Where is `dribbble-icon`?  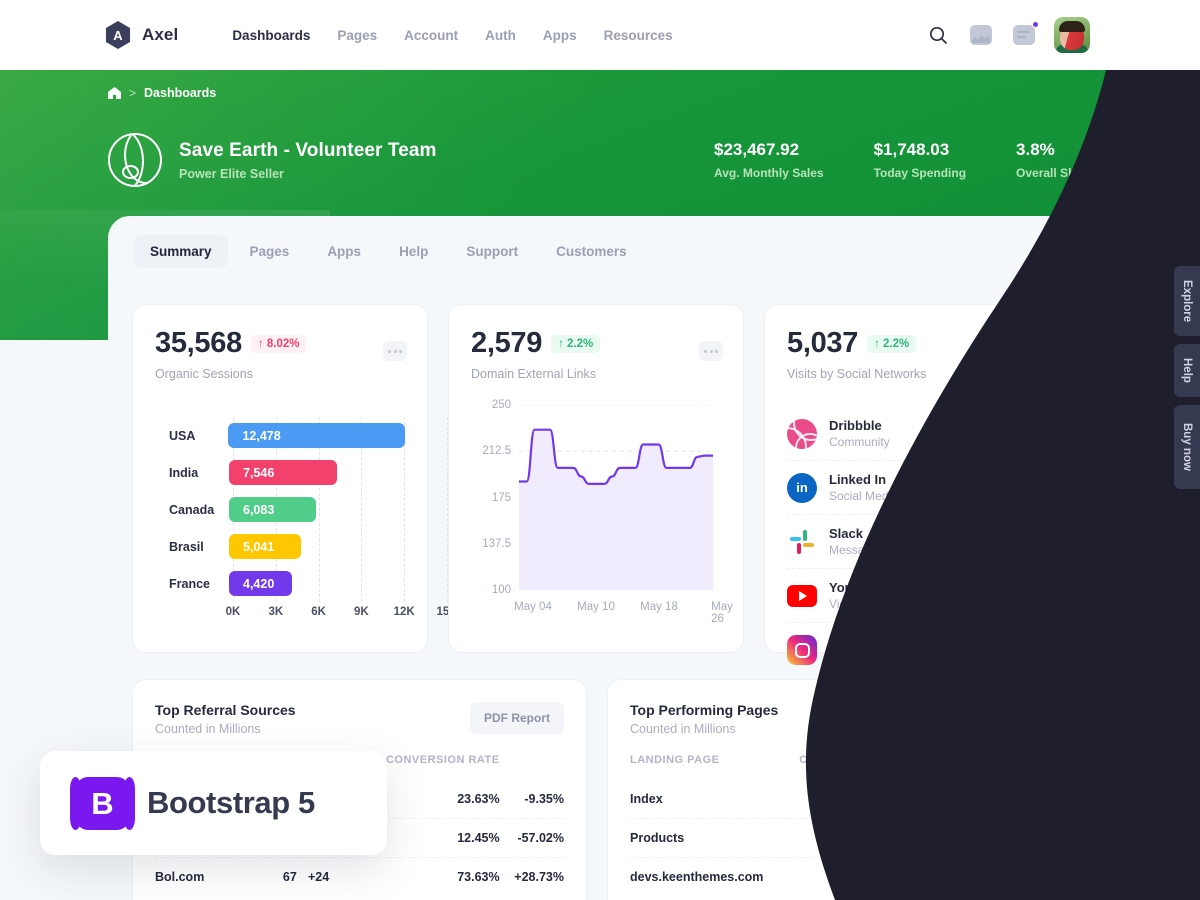 dribbble-icon is located at coordinates (802, 433).